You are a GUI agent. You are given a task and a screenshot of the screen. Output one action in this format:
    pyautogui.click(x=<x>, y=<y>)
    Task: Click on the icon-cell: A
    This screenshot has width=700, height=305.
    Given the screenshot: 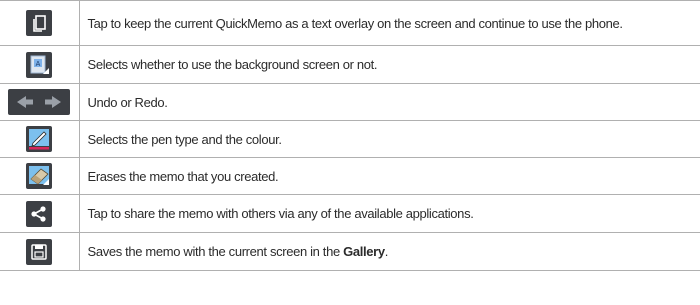 What is the action you would take?
    pyautogui.click(x=40, y=64)
    